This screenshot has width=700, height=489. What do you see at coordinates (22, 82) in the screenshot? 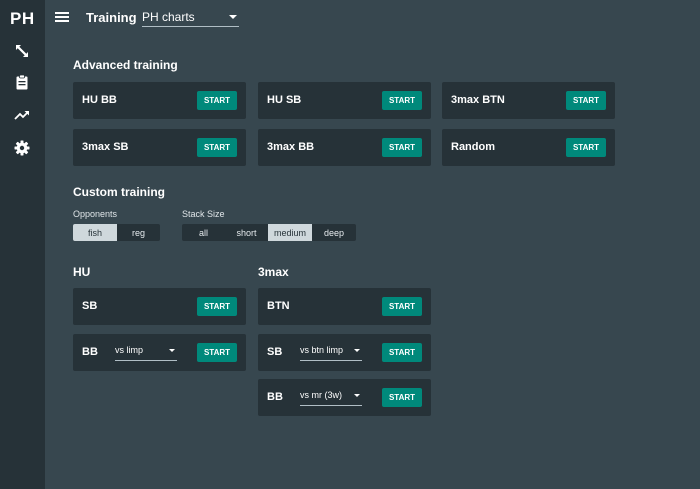
I see `clipboard-icon` at bounding box center [22, 82].